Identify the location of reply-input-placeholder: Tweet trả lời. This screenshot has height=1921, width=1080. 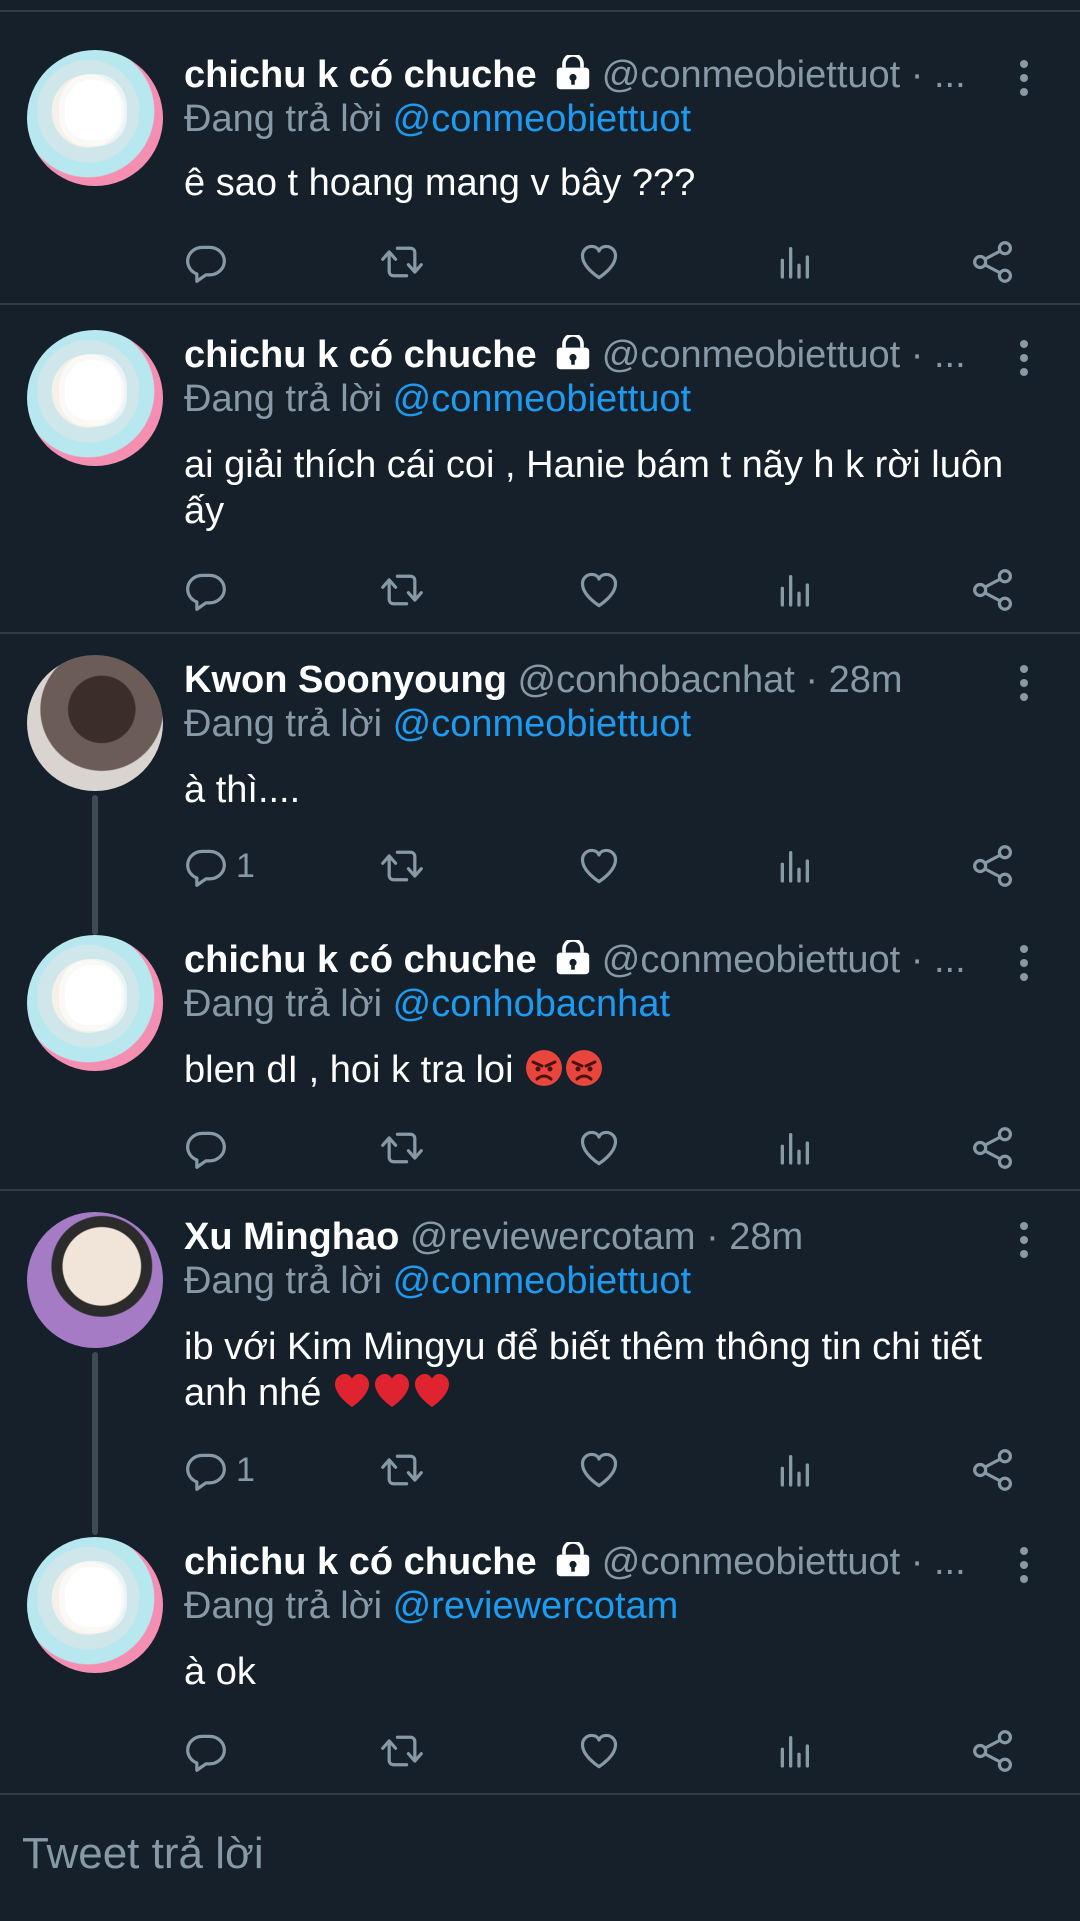
(143, 1854).